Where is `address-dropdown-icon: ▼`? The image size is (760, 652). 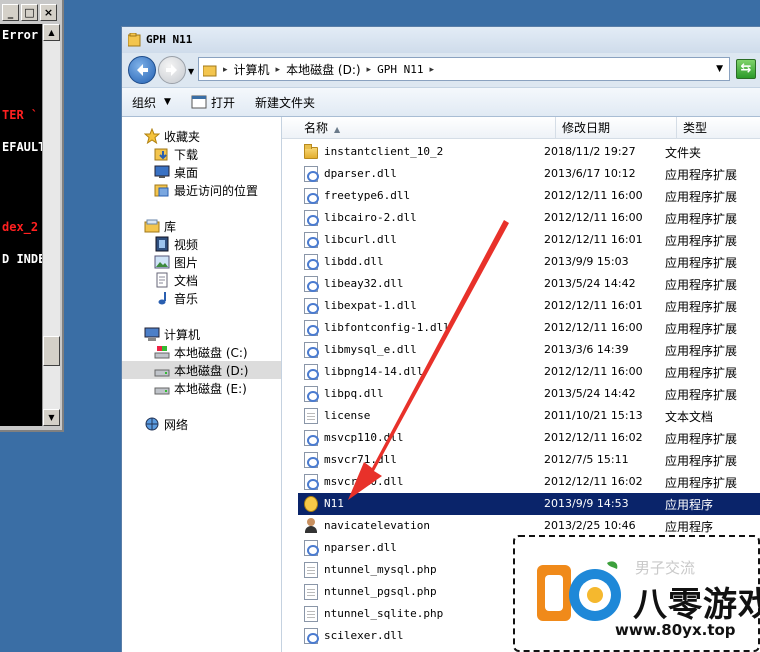 address-dropdown-icon: ▼ is located at coordinates (719, 69).